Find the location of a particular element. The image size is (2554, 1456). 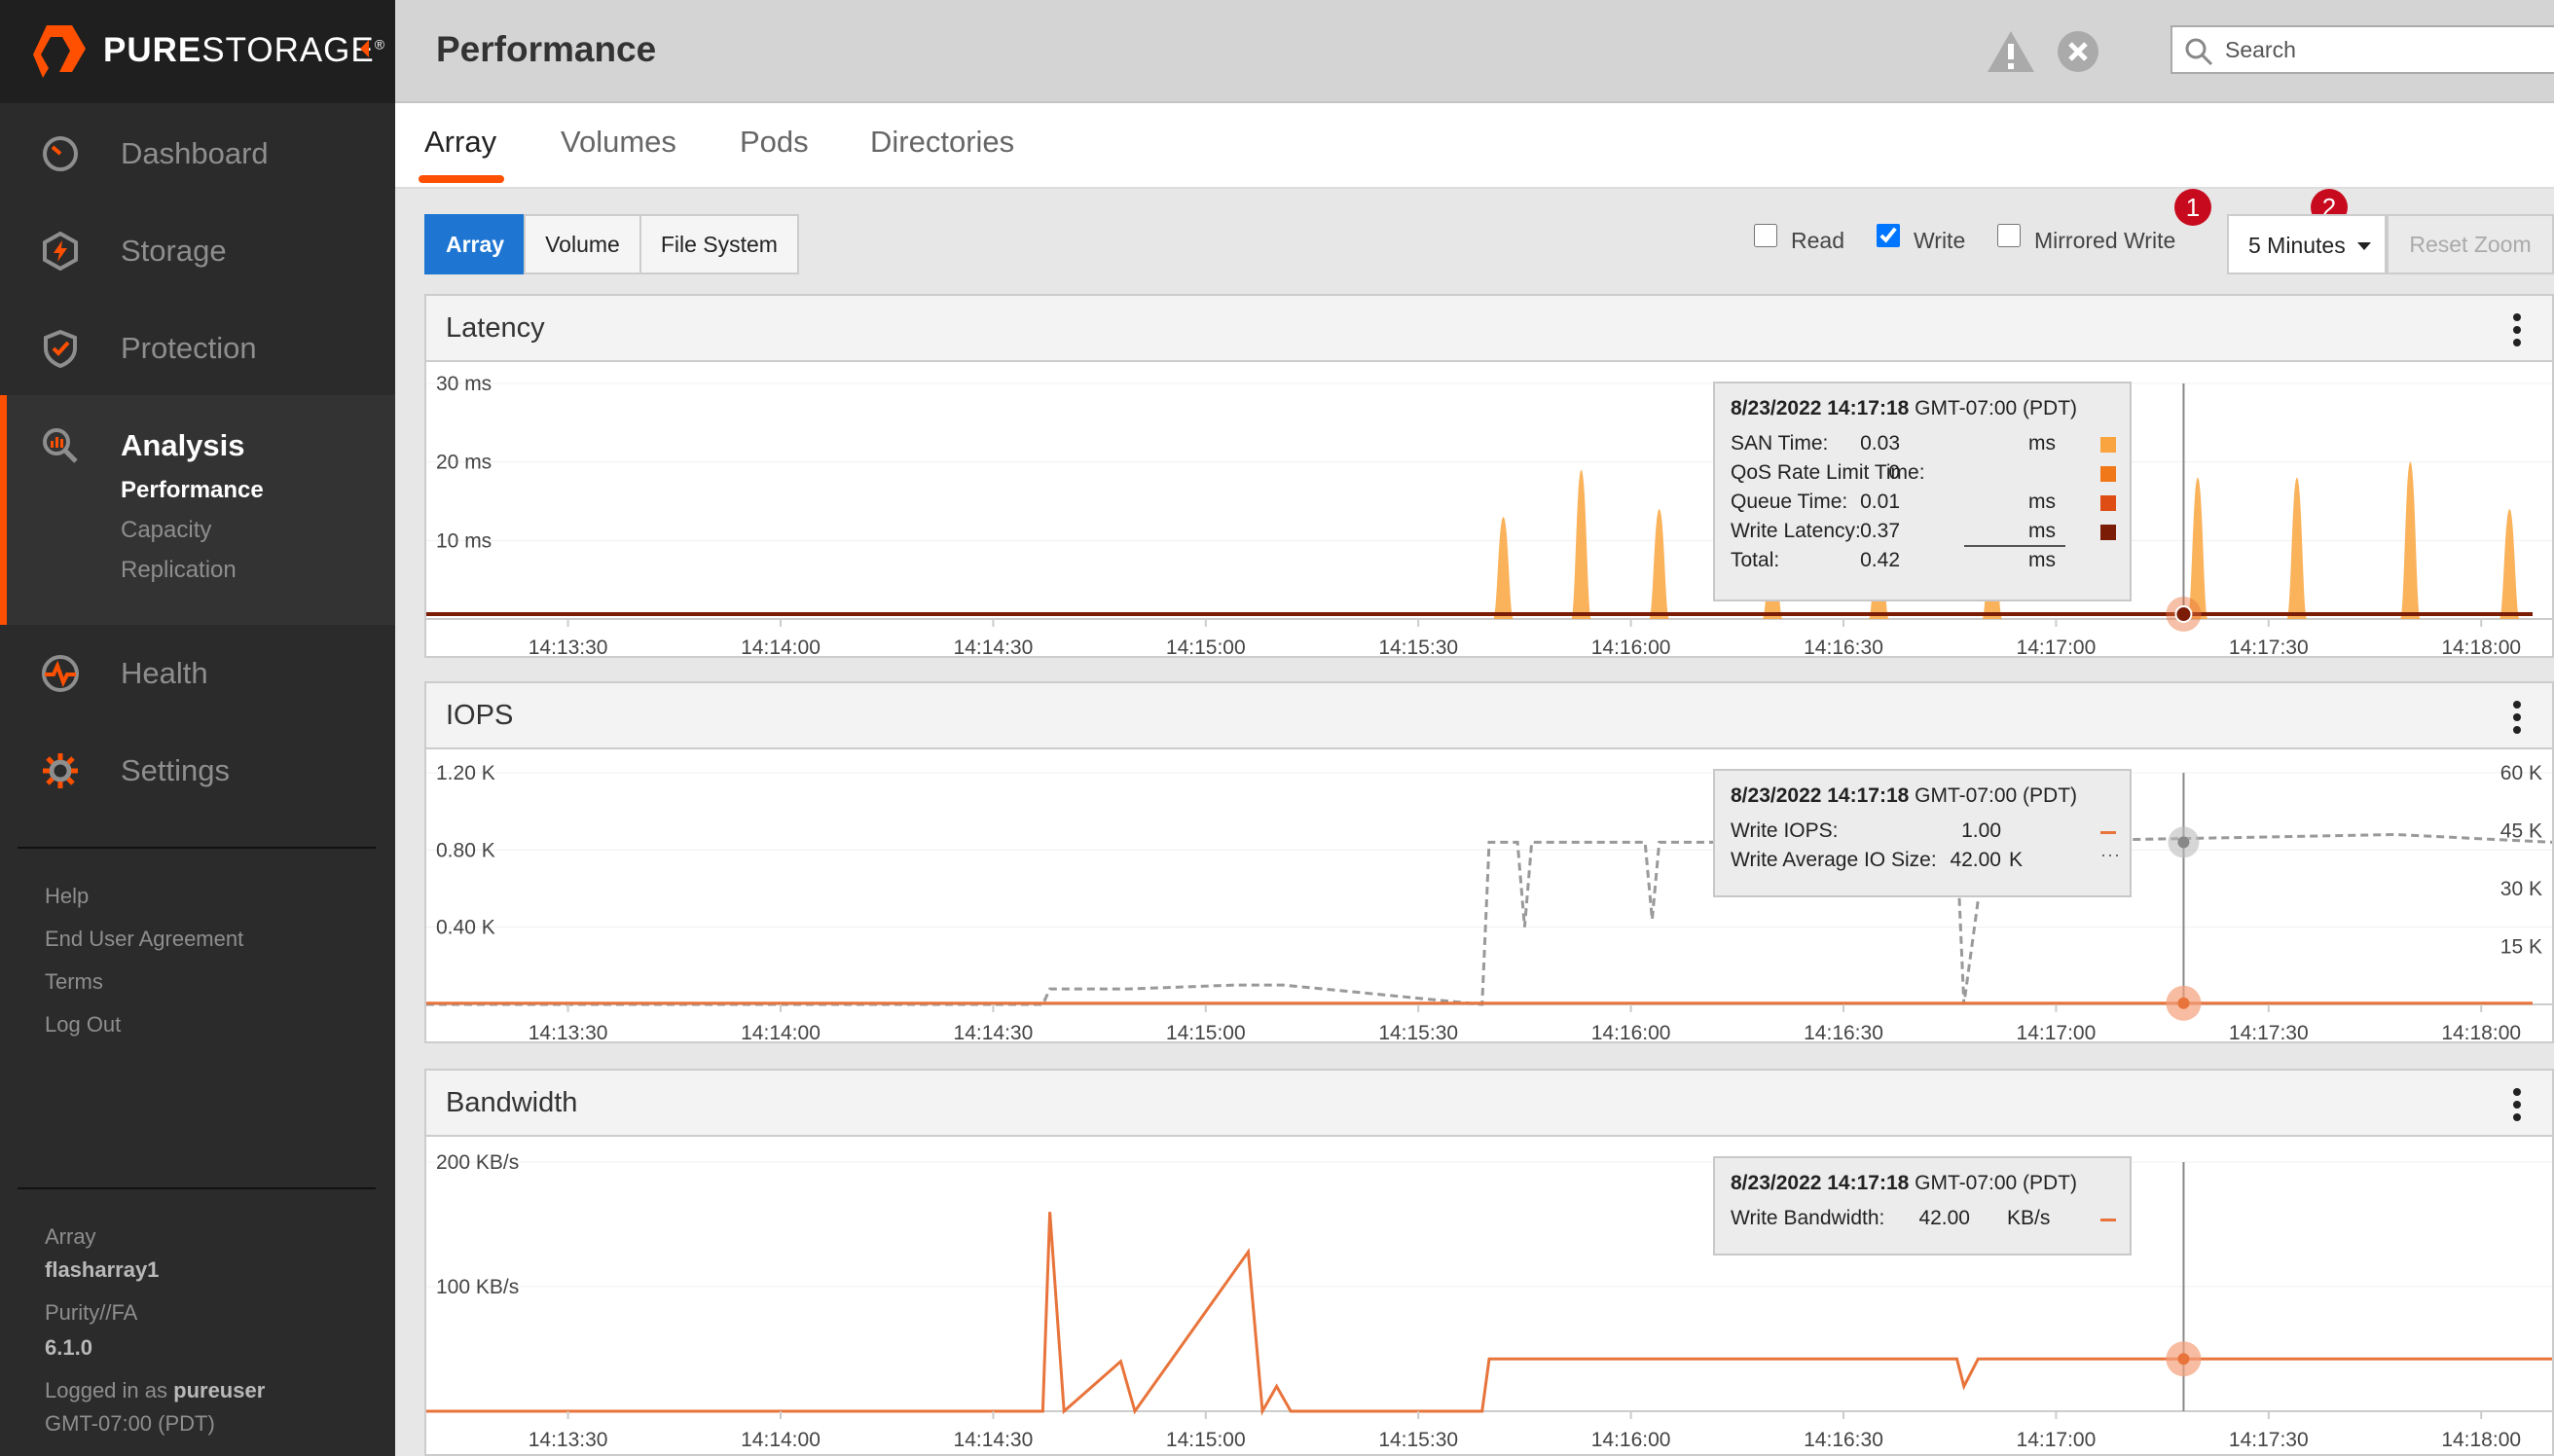

y-tick-label: 10 ms is located at coordinates (464, 540).